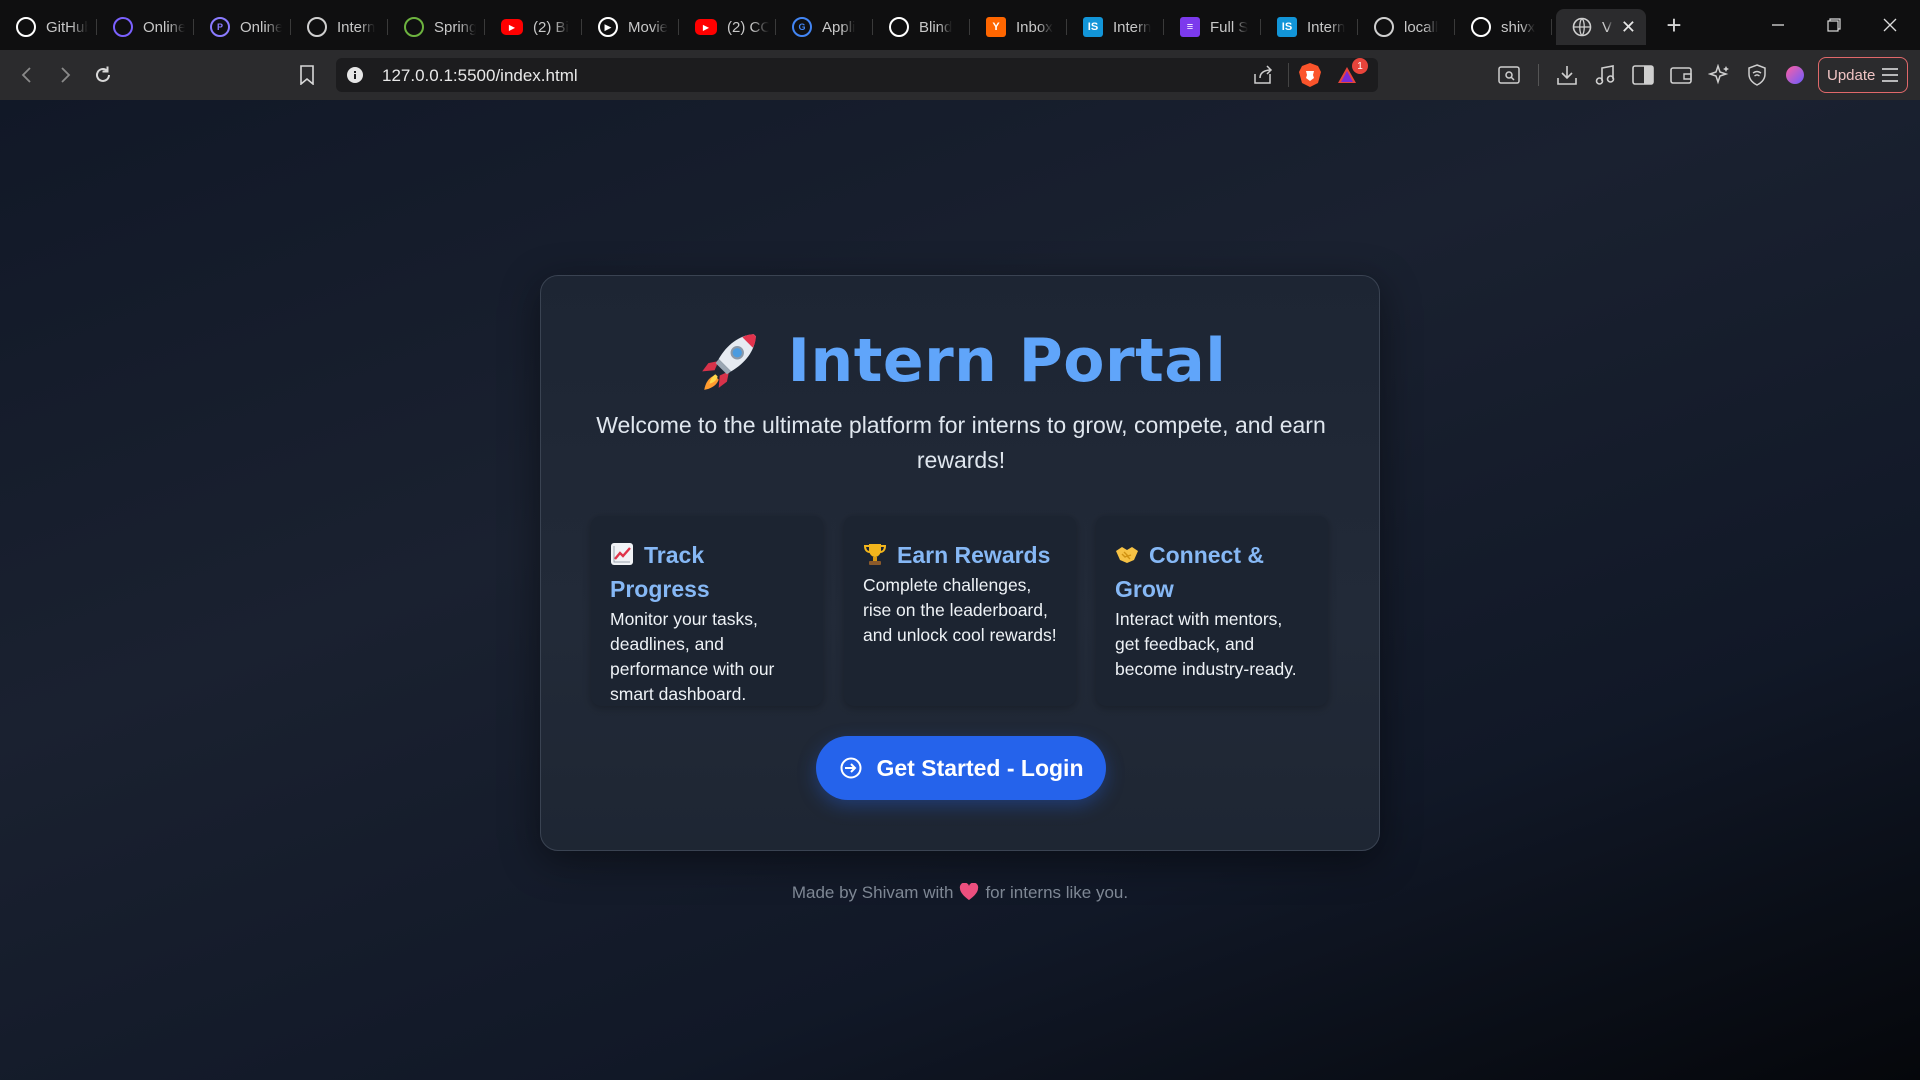  I want to click on tab-title: (2) Bi, so click(551, 27).